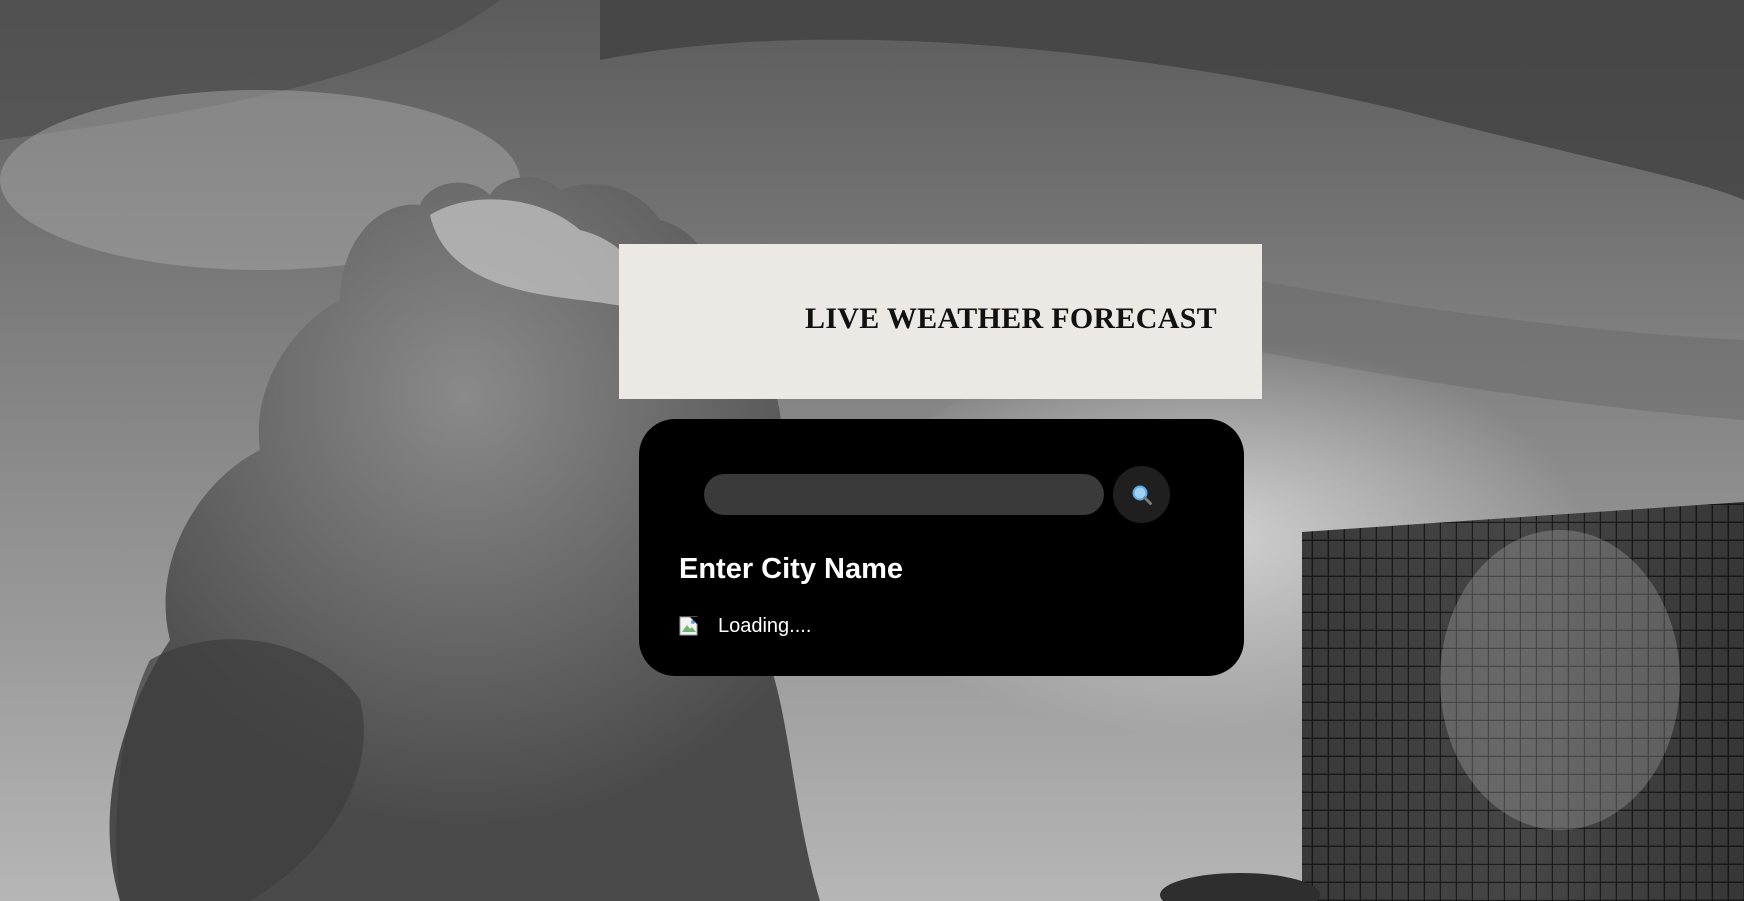 This screenshot has height=901, width=1744. Describe the element at coordinates (1011, 318) in the screenshot. I see `page-title: LIVE WEATHER FORECAST` at that location.